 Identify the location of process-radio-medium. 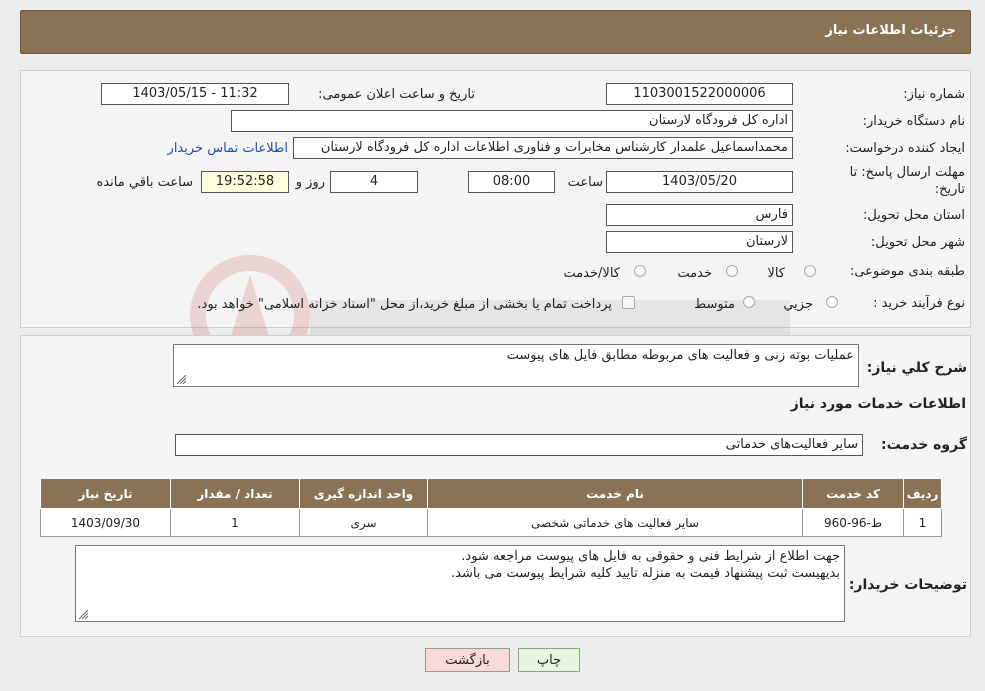
(749, 302).